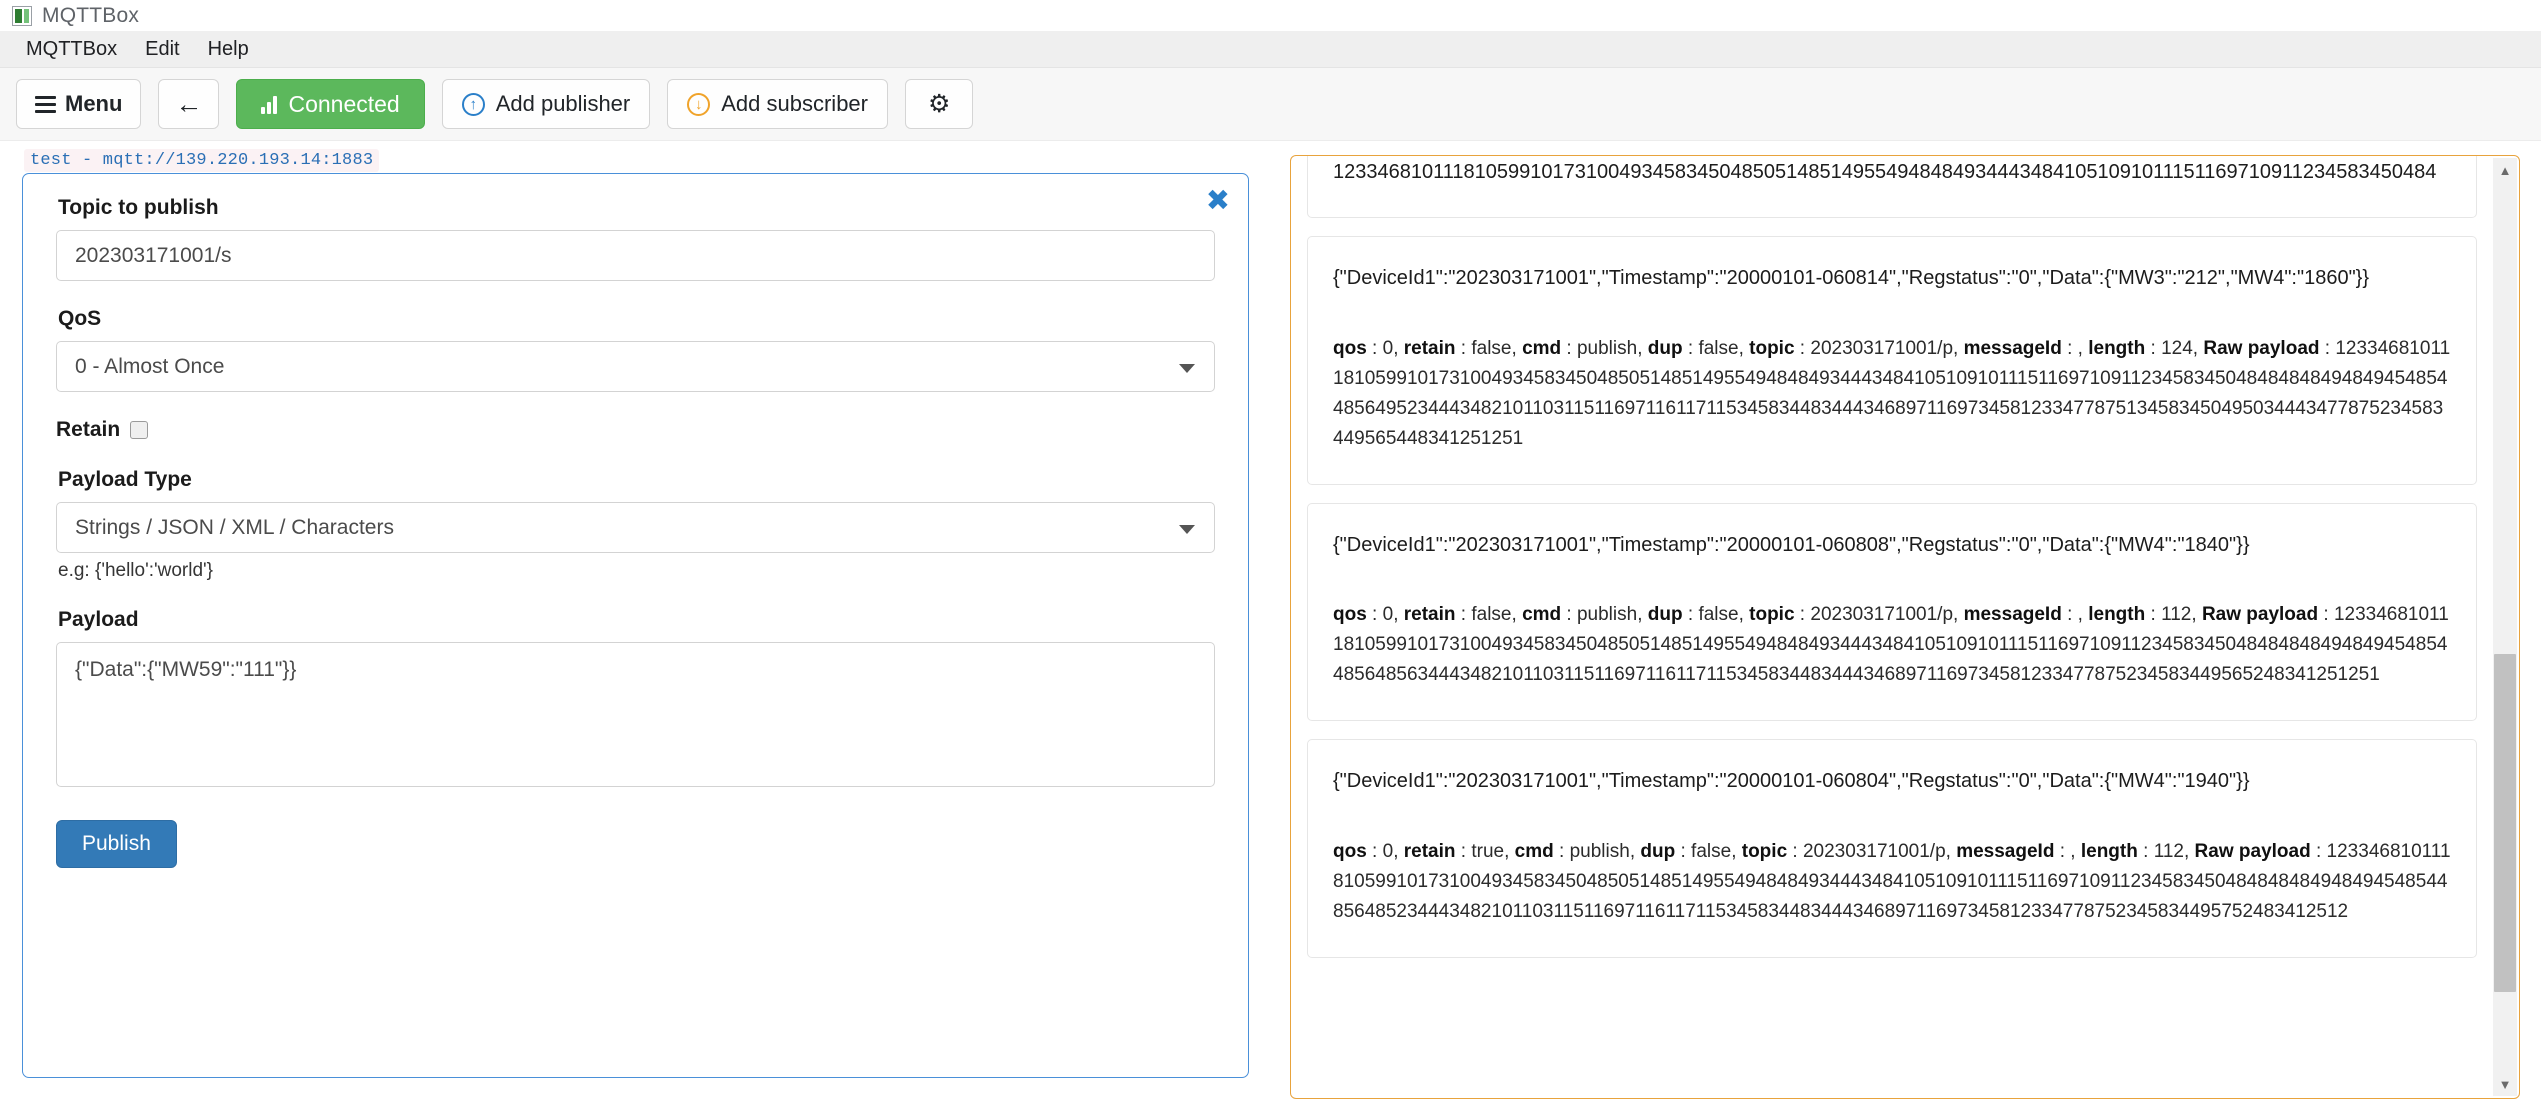  What do you see at coordinates (88, 429) in the screenshot?
I see `retain-label: Retain` at bounding box center [88, 429].